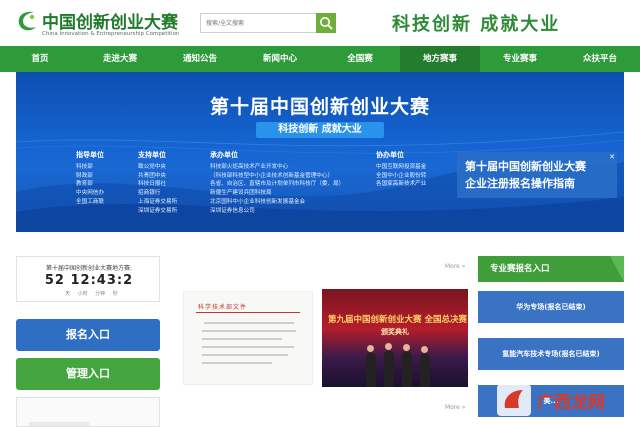 This screenshot has height=427, width=640. Describe the element at coordinates (401, 167) in the screenshot. I see `org-line: 中国互联网投资基金` at that location.